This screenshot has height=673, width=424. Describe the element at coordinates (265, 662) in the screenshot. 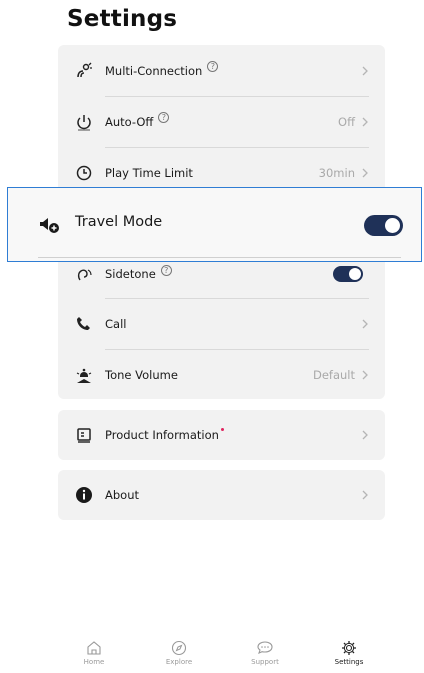

I see `nav-label: Support` at that location.